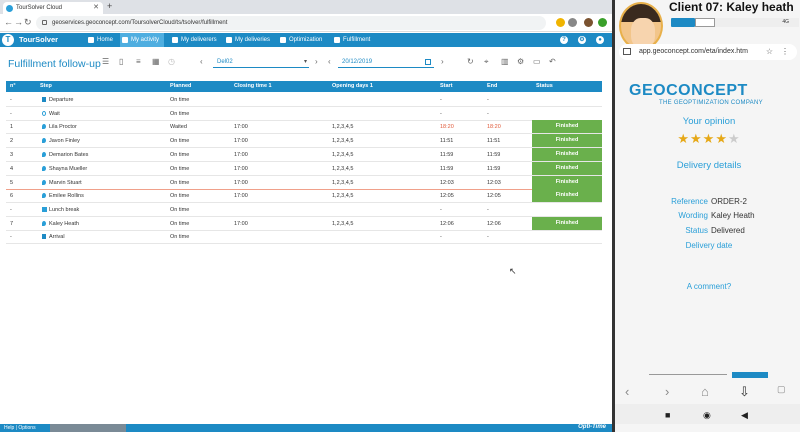 The width and height of the screenshot is (800, 432). What do you see at coordinates (44, 22) in the screenshot?
I see `lock-icon` at bounding box center [44, 22].